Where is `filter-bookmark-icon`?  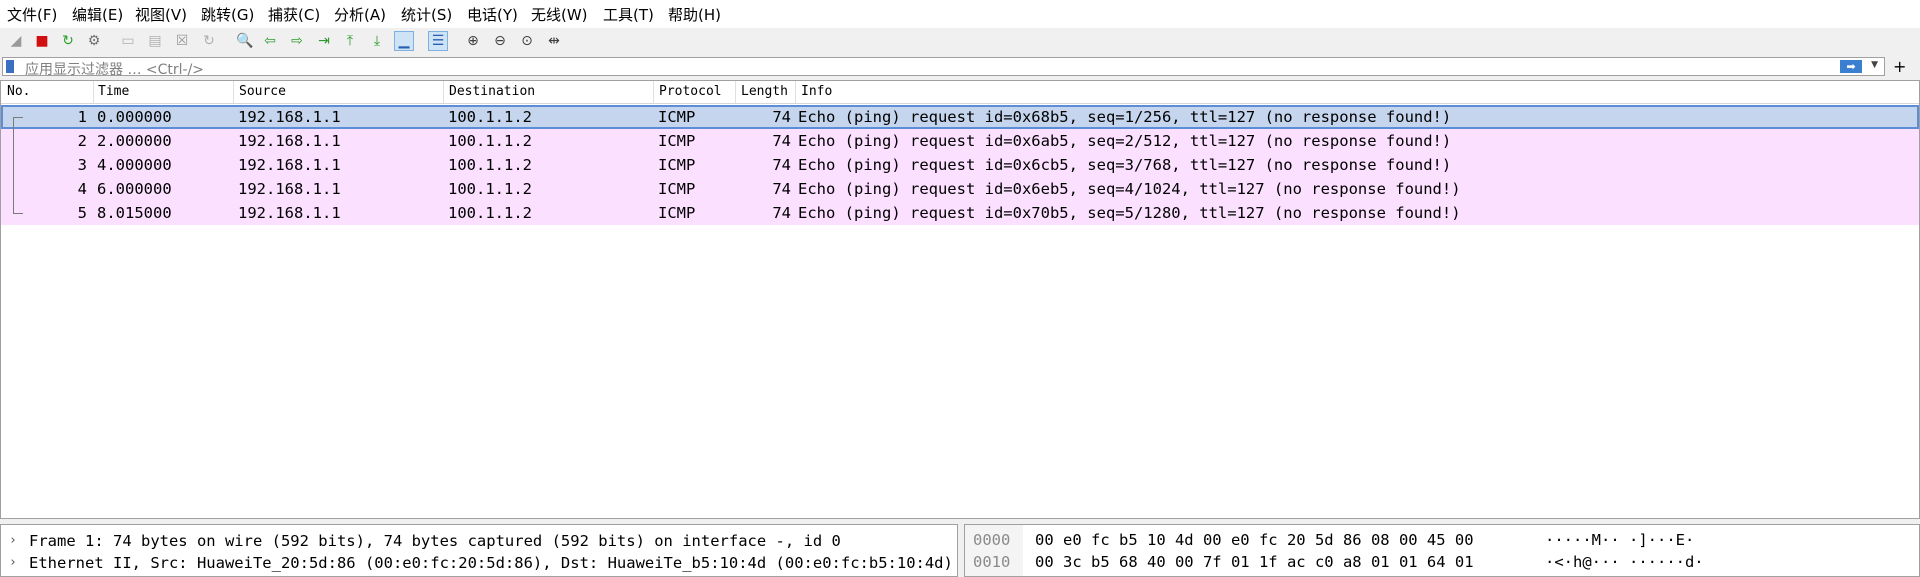 filter-bookmark-icon is located at coordinates (10, 66).